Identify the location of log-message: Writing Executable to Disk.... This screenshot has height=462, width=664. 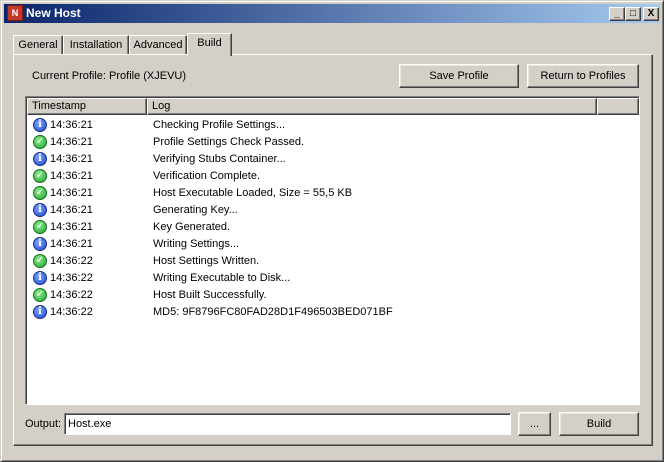
(222, 278).